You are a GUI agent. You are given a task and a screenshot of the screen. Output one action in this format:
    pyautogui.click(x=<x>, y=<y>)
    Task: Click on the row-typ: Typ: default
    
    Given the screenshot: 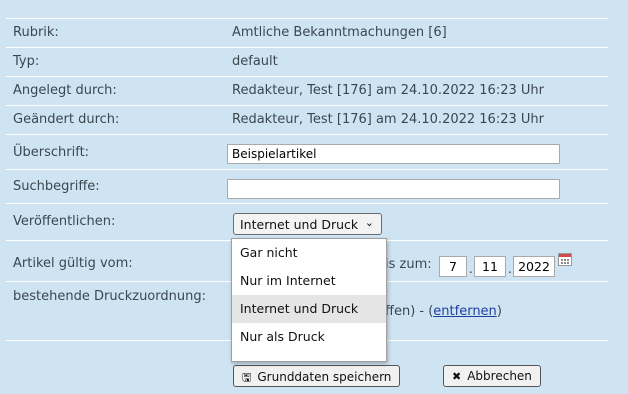 What is the action you would take?
    pyautogui.click(x=307, y=62)
    